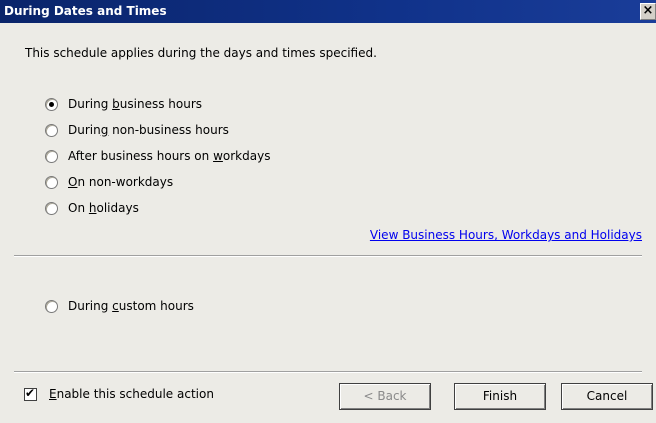 This screenshot has width=656, height=423. I want to click on checkbox-icon, so click(30, 393).